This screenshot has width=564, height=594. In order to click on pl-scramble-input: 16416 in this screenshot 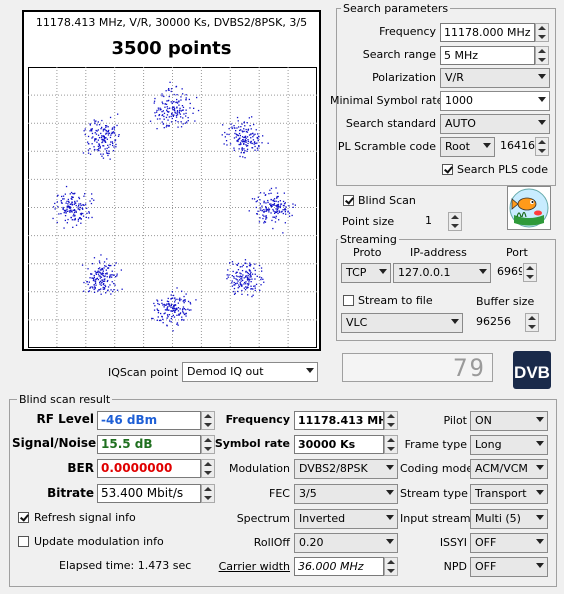, I will do `click(516, 146)`.